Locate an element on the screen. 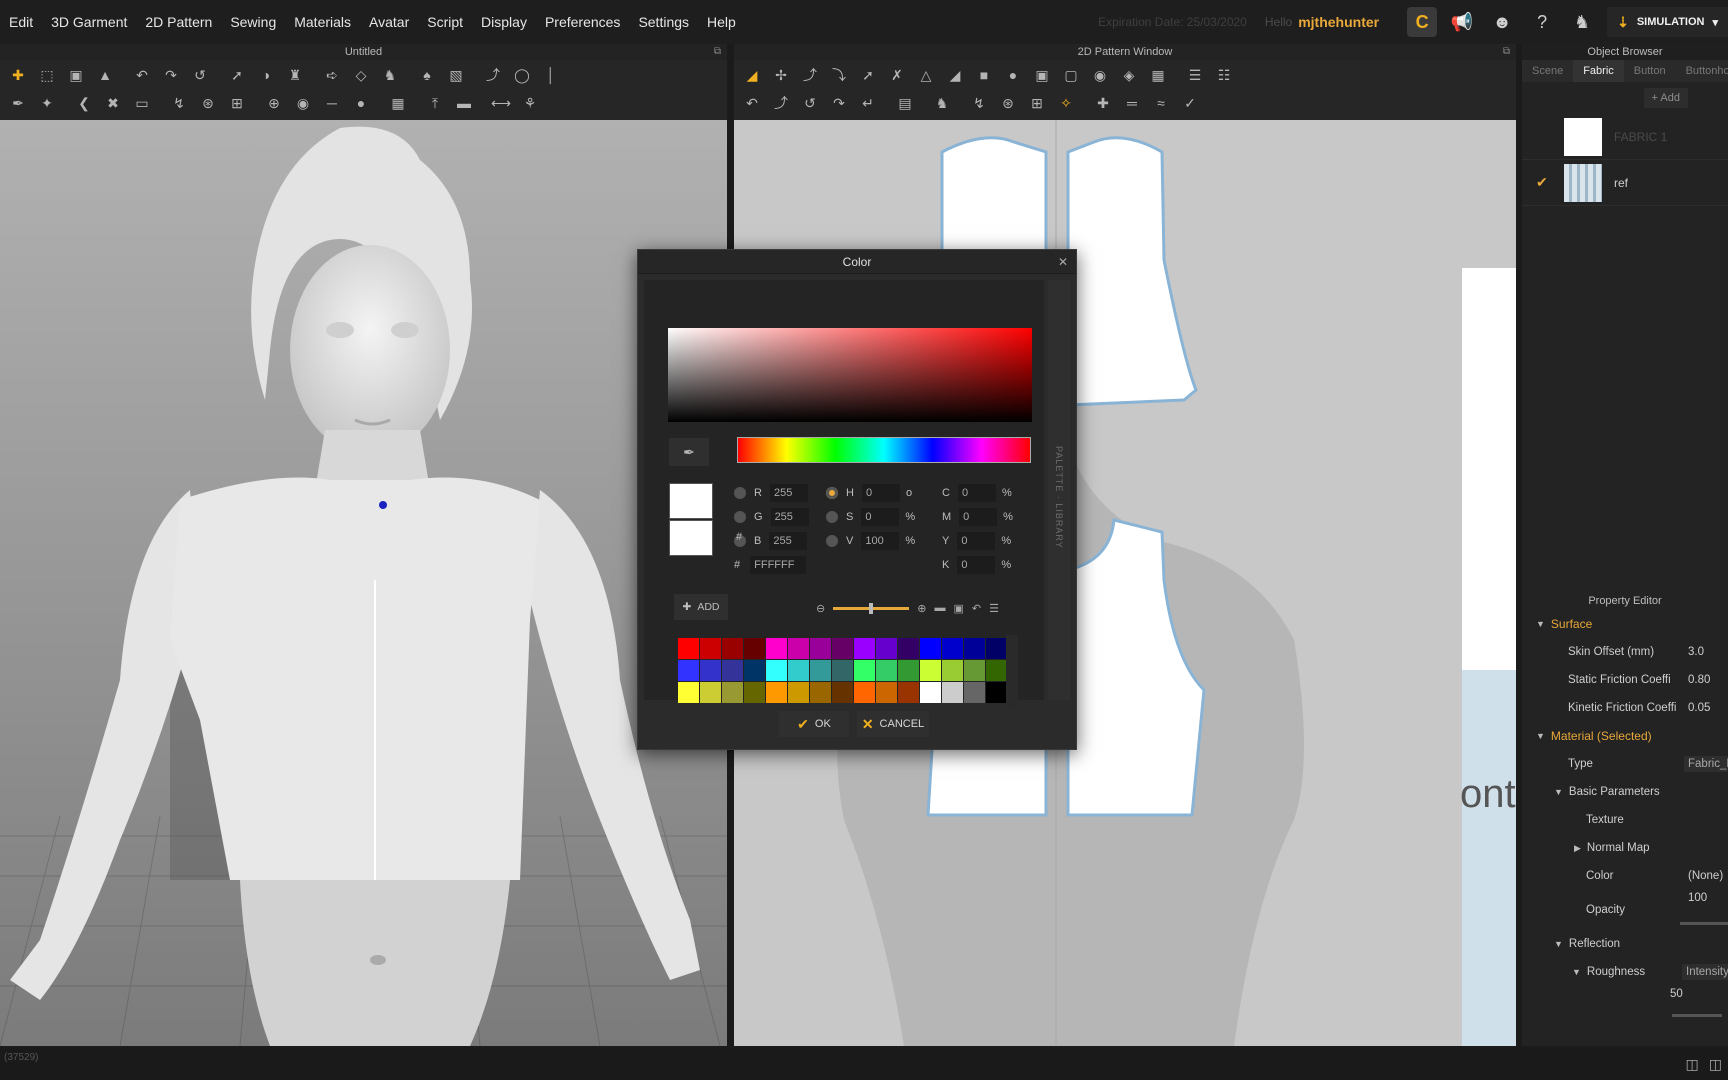 The height and width of the screenshot is (1080, 1728). reflection-section: ▼ Reflection is located at coordinates (1625, 944).